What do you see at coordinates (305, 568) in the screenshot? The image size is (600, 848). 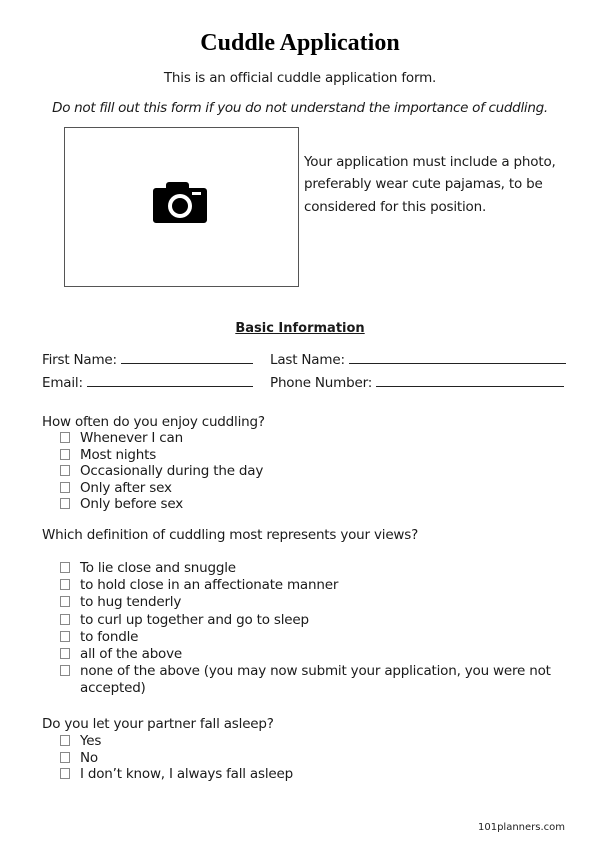 I see `option-item: To lie close and snuggle` at bounding box center [305, 568].